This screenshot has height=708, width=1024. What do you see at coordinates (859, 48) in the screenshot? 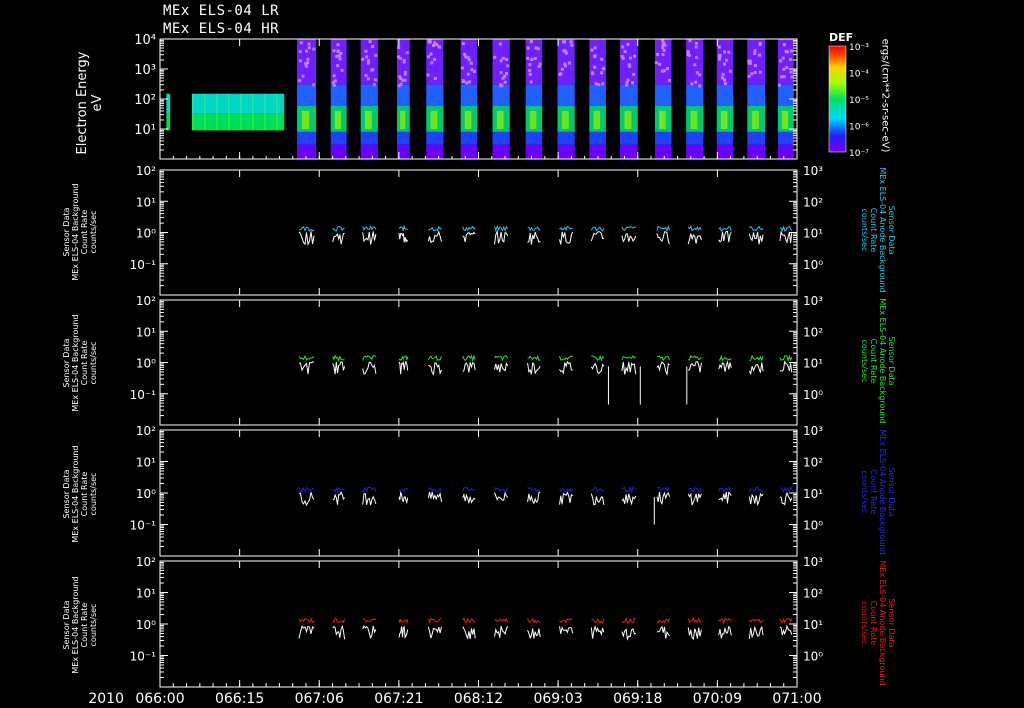
I see `colorbar-tick-label: 10⁻³` at bounding box center [859, 48].